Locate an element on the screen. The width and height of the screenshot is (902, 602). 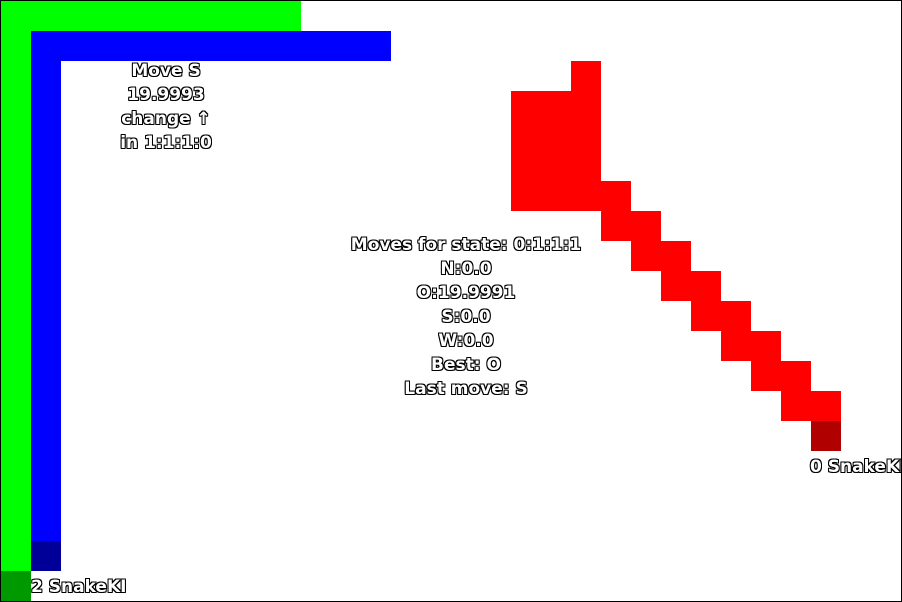
state-label: in 1:1:1:0 is located at coordinates (166, 143).